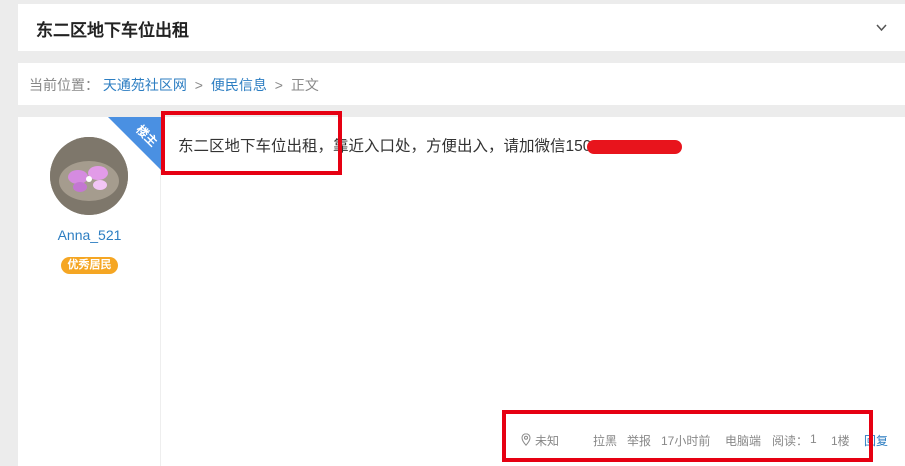 This screenshot has height=466, width=905. What do you see at coordinates (145, 85) in the screenshot?
I see `breadcrumb-home-link: 天通苑社区网` at bounding box center [145, 85].